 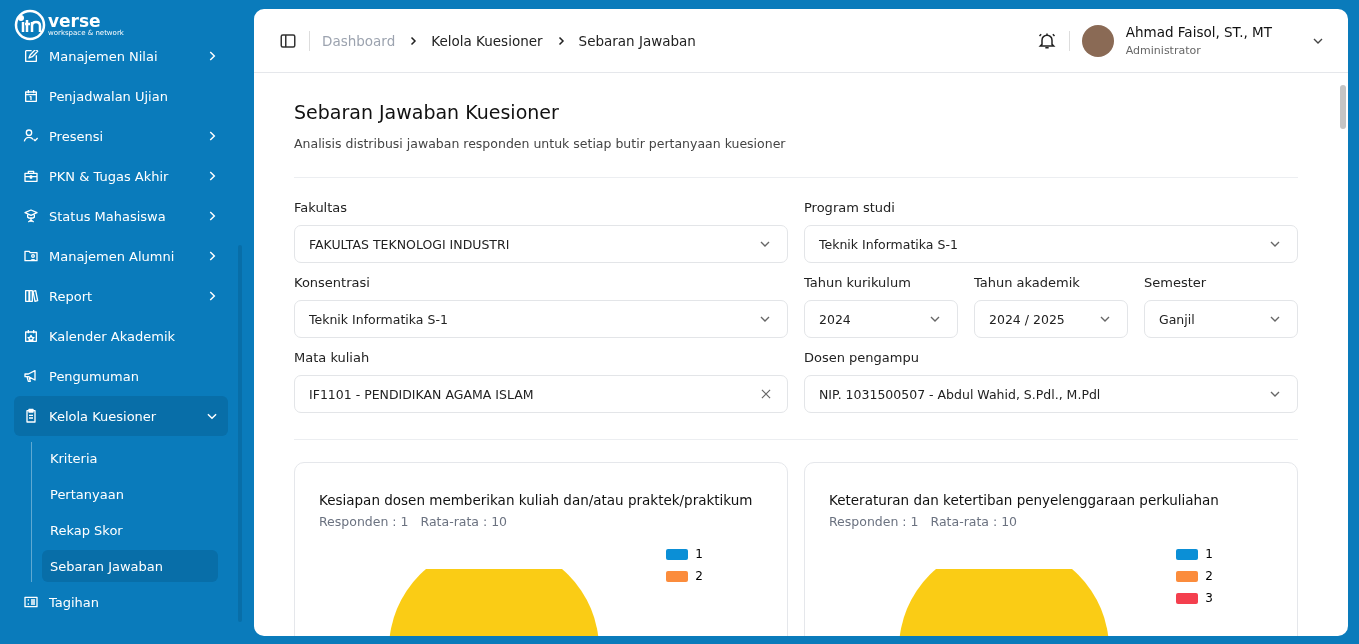 What do you see at coordinates (121, 176) in the screenshot?
I see `sidebar-item: PKN & Tugas Akhir` at bounding box center [121, 176].